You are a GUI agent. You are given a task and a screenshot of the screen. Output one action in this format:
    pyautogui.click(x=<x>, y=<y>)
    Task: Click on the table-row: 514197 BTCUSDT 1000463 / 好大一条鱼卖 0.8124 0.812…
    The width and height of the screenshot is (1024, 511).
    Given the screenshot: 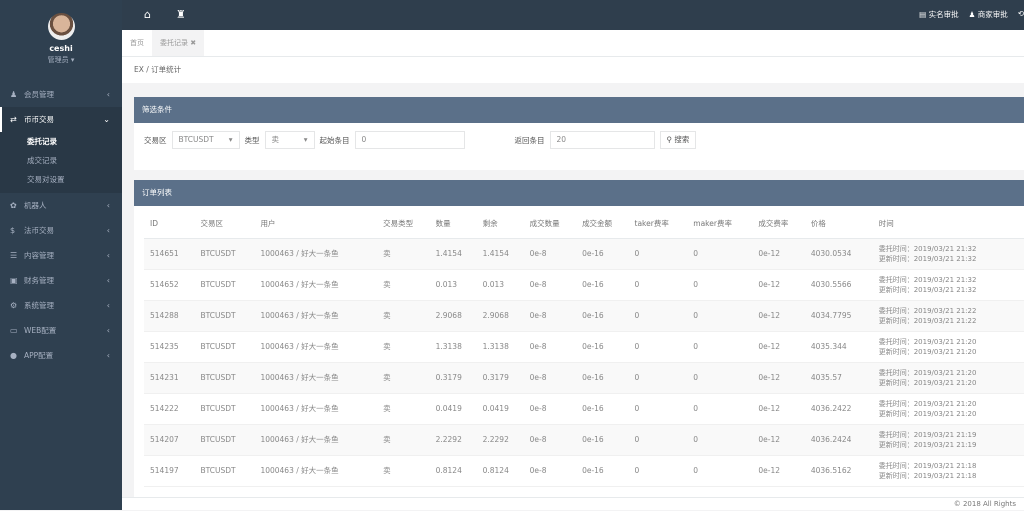 What is the action you would take?
    pyautogui.click(x=584, y=471)
    